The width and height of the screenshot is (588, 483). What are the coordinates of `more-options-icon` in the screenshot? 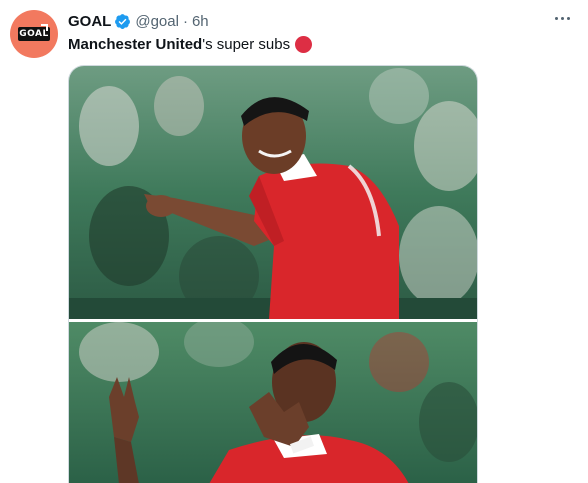 It's located at (562, 18).